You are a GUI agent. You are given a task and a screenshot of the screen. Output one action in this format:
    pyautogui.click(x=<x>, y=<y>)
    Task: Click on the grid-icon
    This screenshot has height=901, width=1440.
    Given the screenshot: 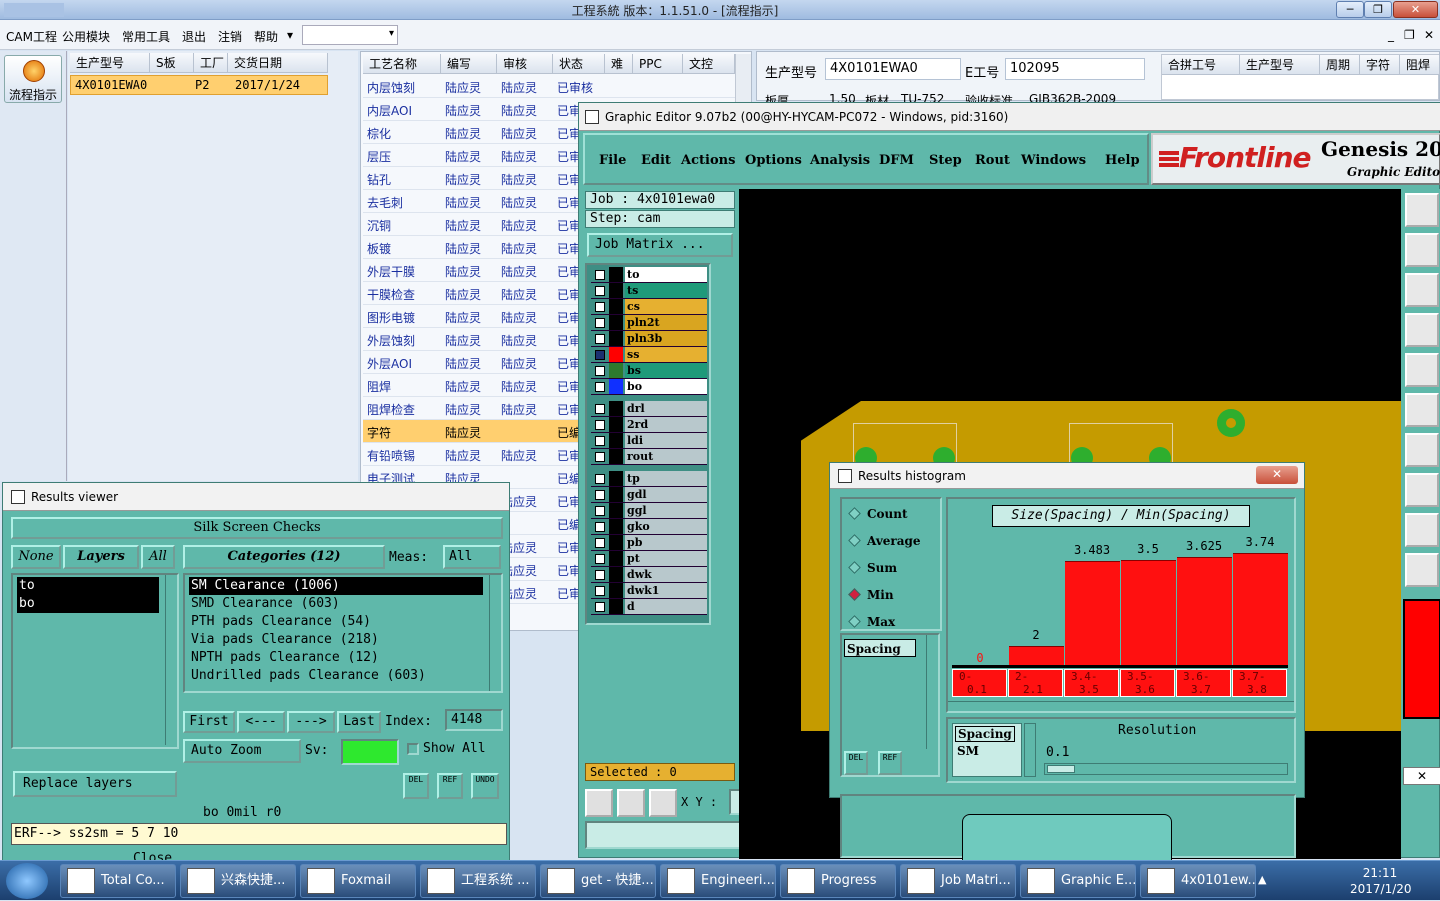 What is the action you would take?
    pyautogui.click(x=663, y=803)
    